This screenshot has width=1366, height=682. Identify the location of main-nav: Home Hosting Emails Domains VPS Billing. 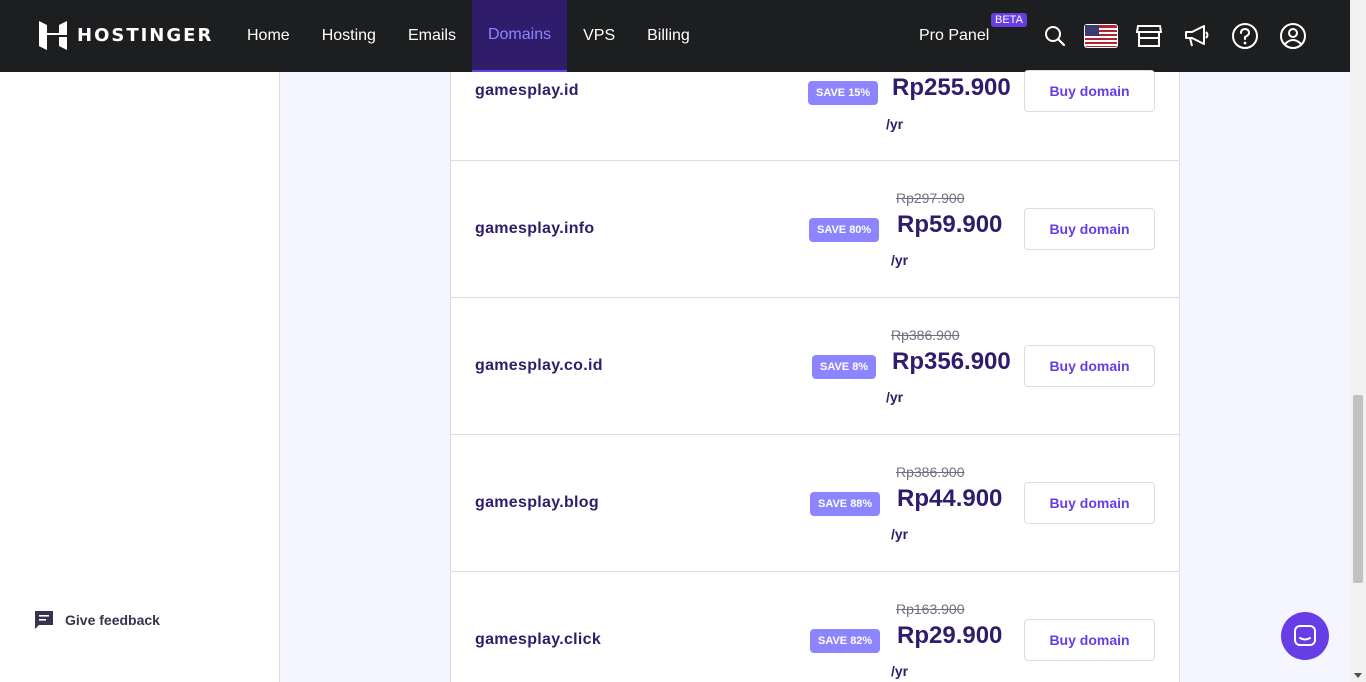
(468, 36).